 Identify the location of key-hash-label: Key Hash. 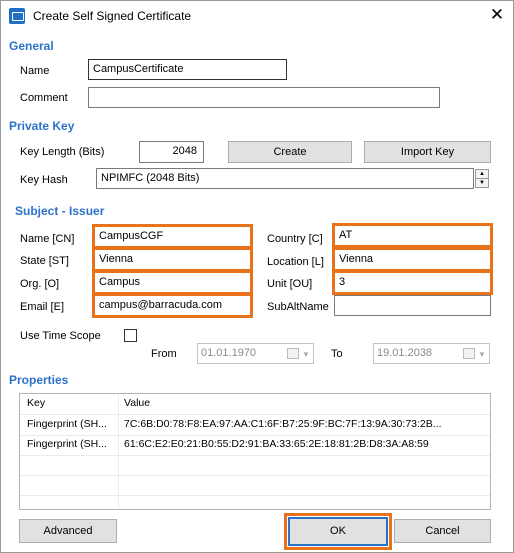
(44, 180).